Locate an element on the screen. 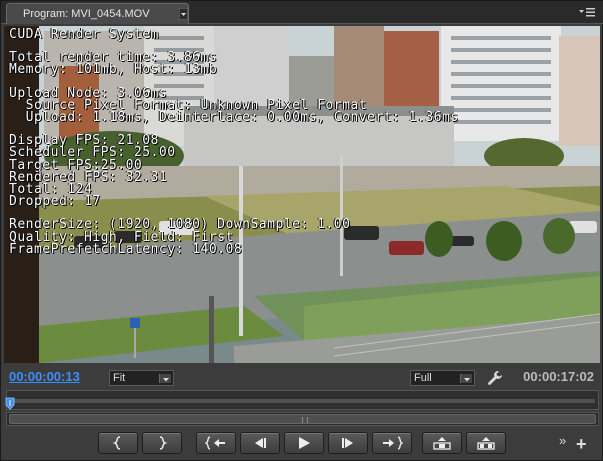 The image size is (603, 461). overlay-line: FramePrefetchLatency: 140.08 is located at coordinates (126, 249).